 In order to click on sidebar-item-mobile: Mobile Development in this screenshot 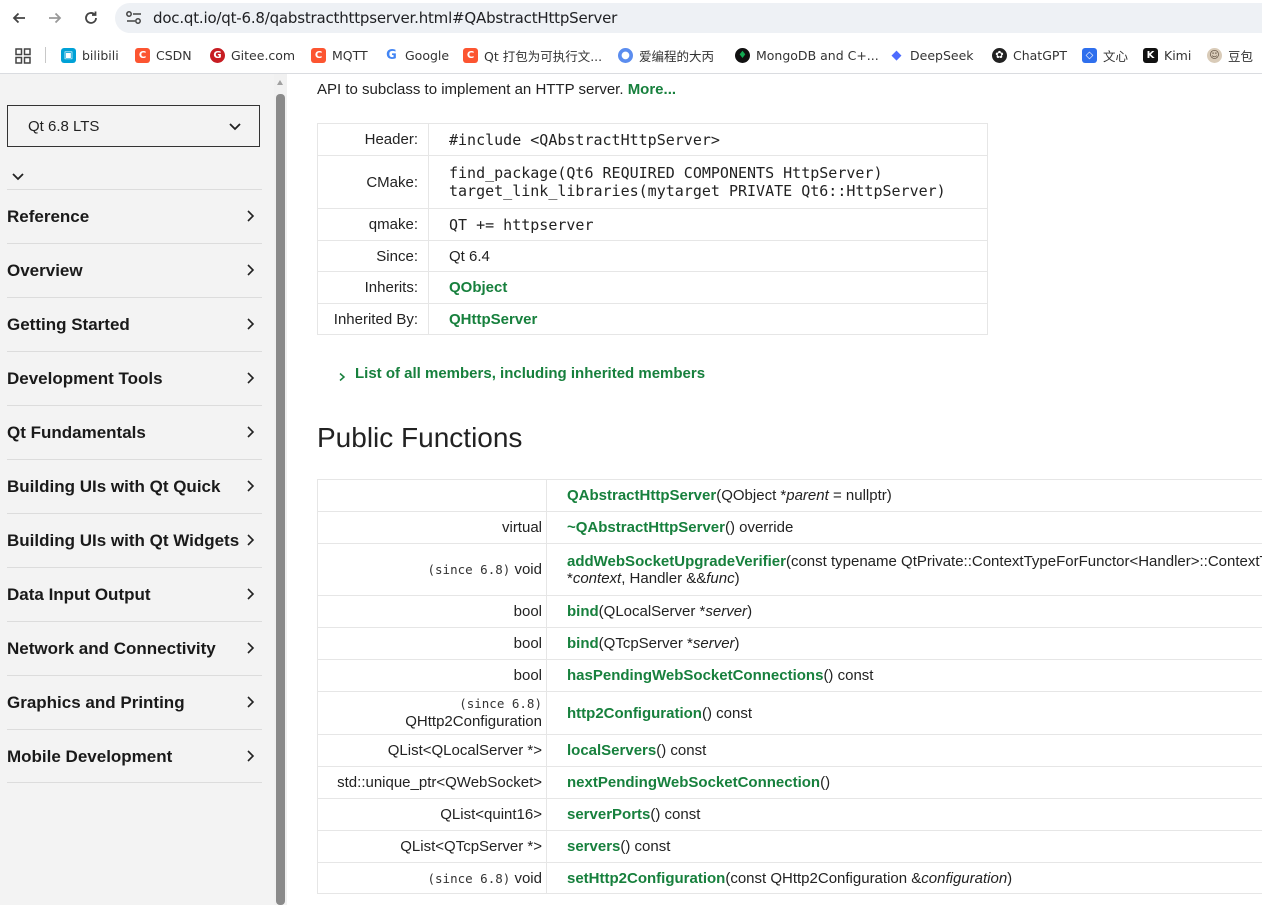, I will do `click(134, 756)`.